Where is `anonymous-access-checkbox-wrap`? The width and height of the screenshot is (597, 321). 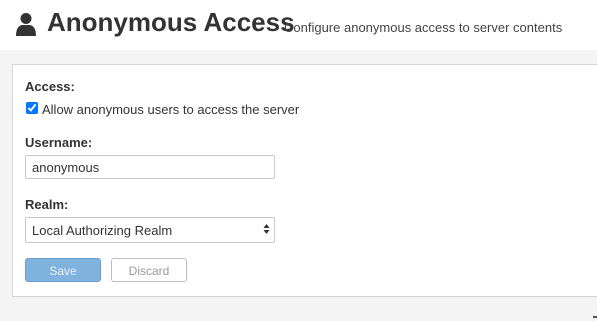
anonymous-access-checkbox-wrap is located at coordinates (32, 107).